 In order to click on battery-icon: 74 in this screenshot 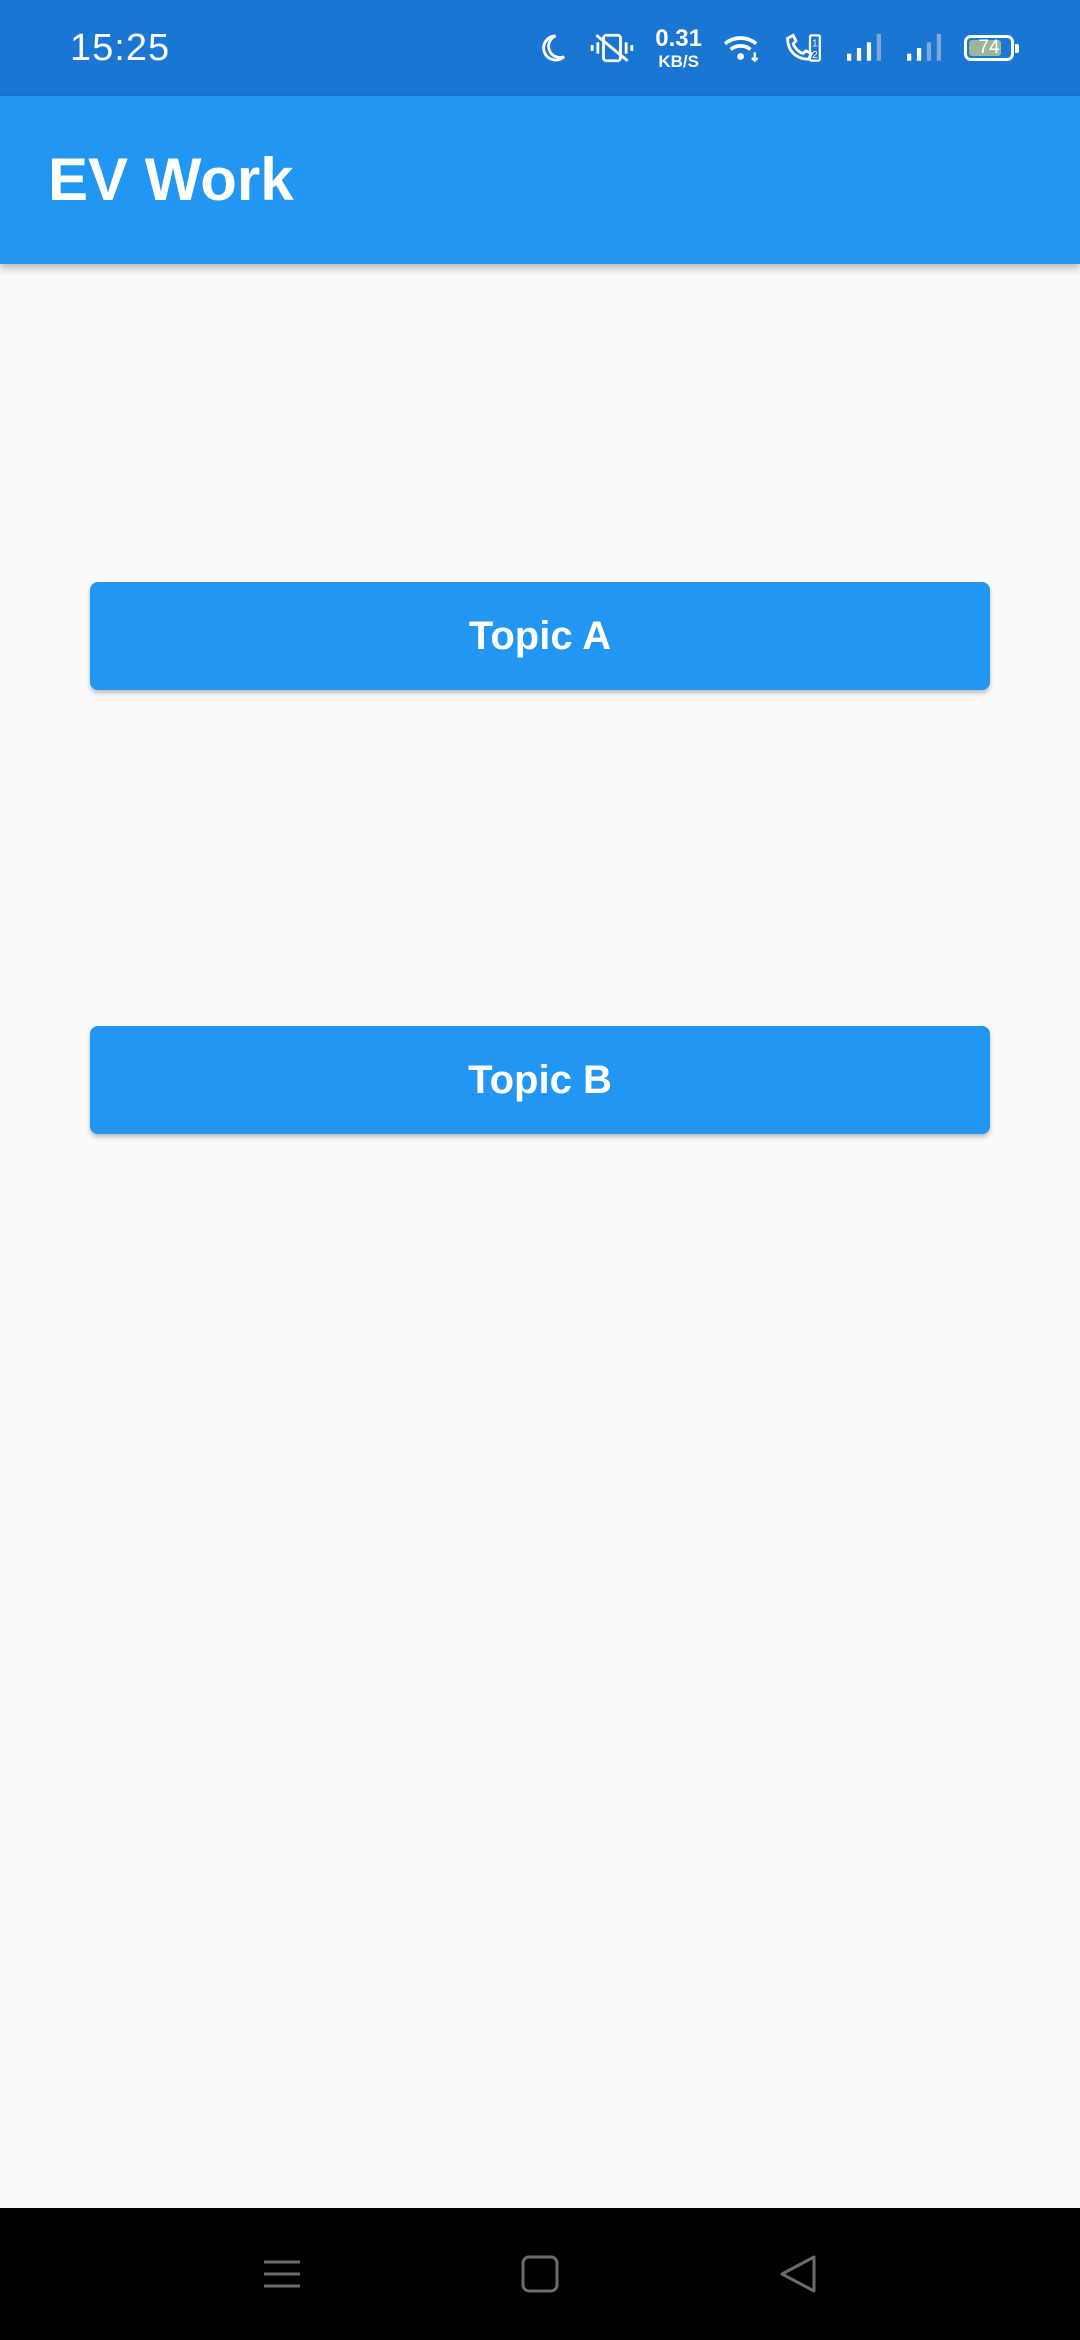, I will do `click(991, 48)`.